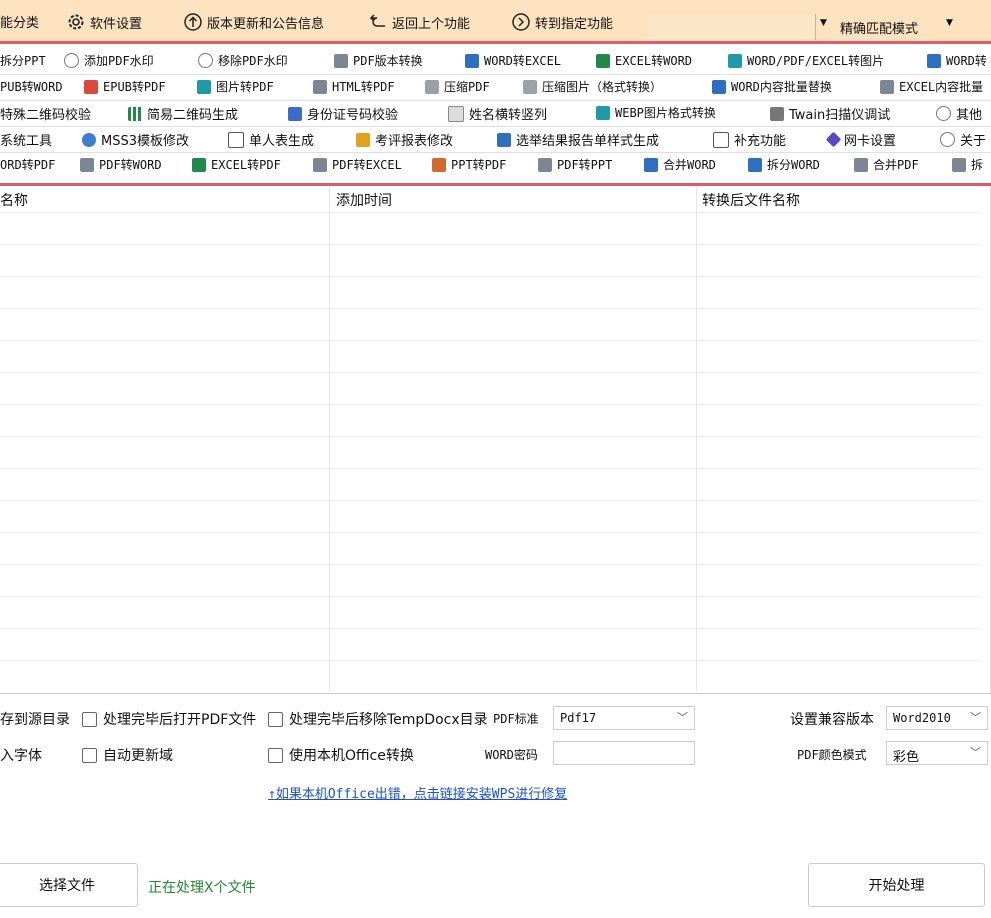  What do you see at coordinates (860, 139) in the screenshot?
I see `tool-network-card-settings: 网卡设置` at bounding box center [860, 139].